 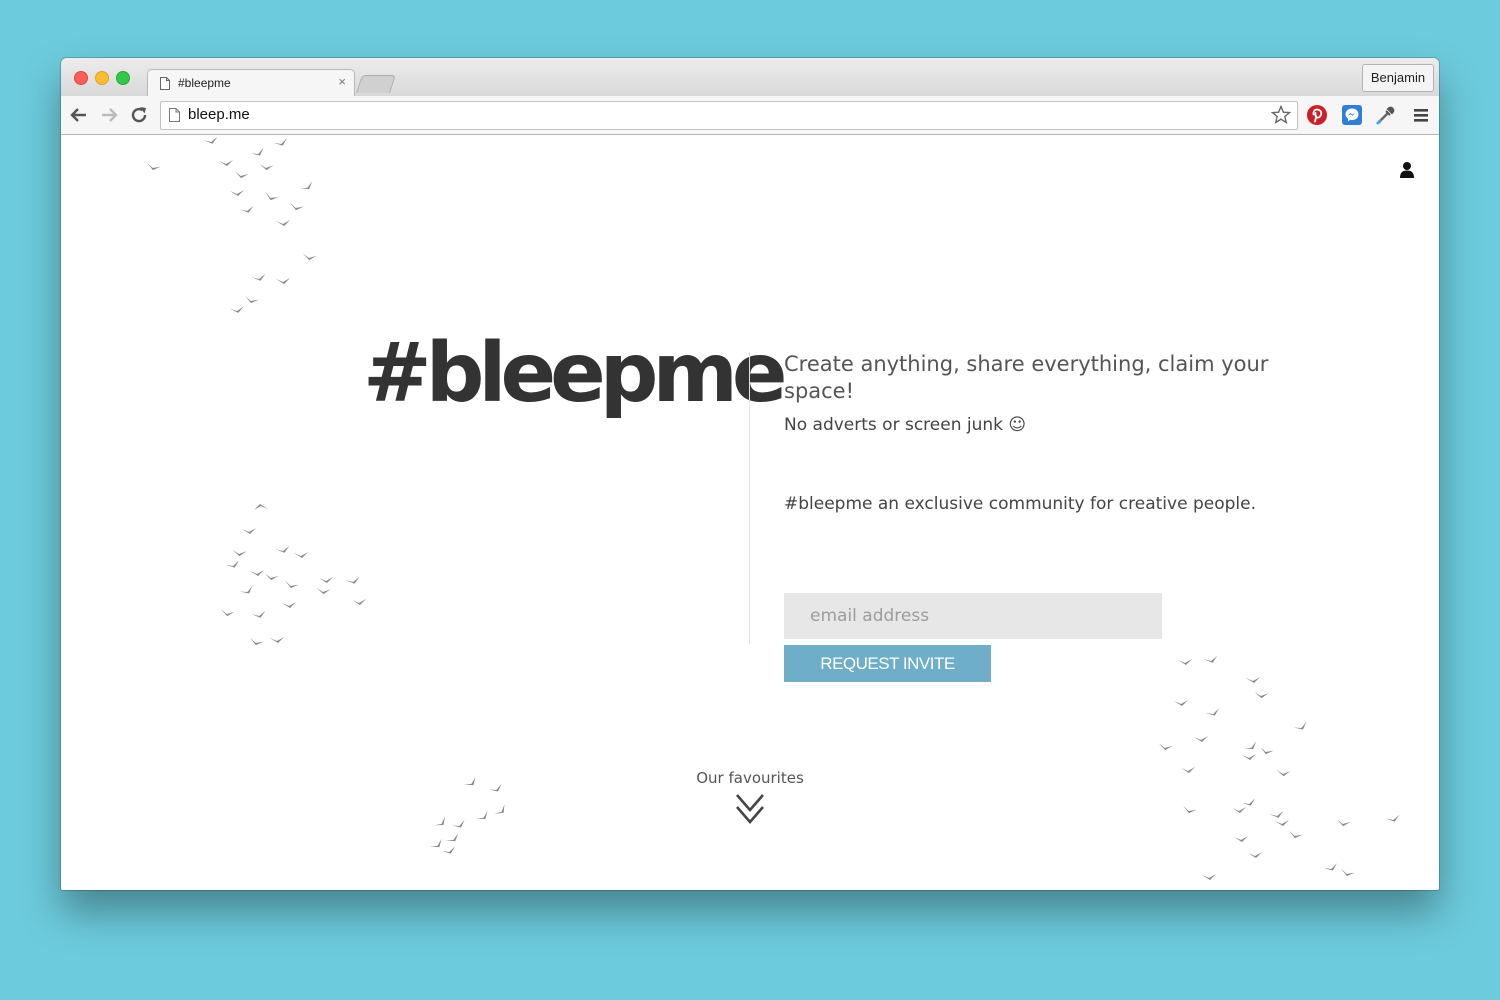 I want to click on birds-bottom-left, so click(x=469, y=816).